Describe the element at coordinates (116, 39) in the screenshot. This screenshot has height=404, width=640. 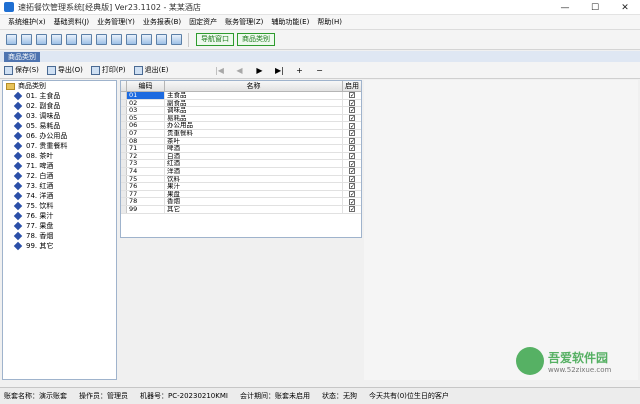
I see `toolbar-card-icon` at that location.